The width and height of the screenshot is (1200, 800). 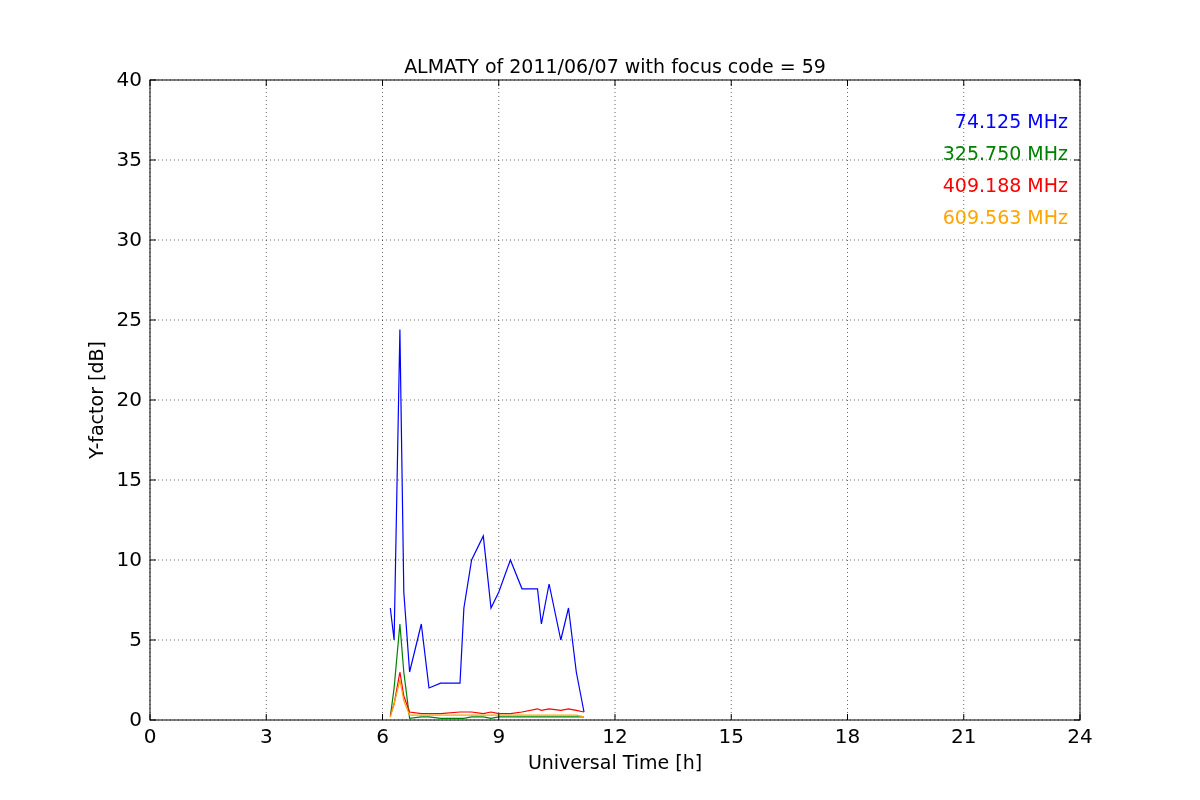 I want to click on x-tick-label: 15, so click(x=731, y=736).